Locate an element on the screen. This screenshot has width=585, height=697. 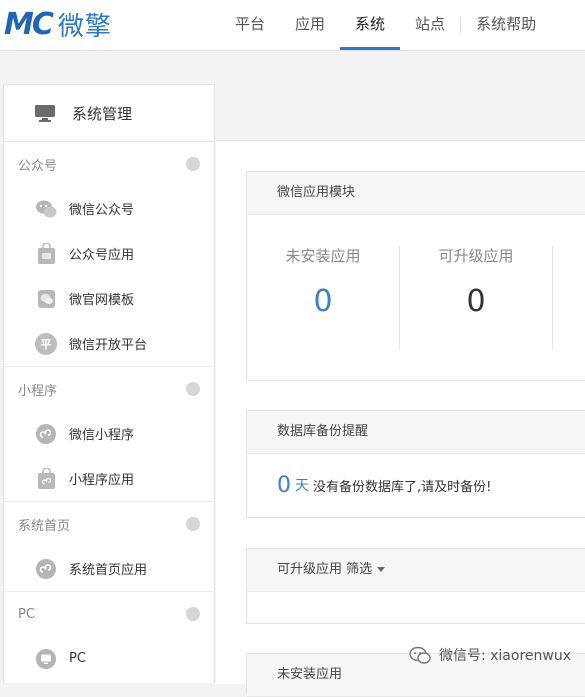
upgrade-panel: 可升级应用 筛选 is located at coordinates (415, 586).